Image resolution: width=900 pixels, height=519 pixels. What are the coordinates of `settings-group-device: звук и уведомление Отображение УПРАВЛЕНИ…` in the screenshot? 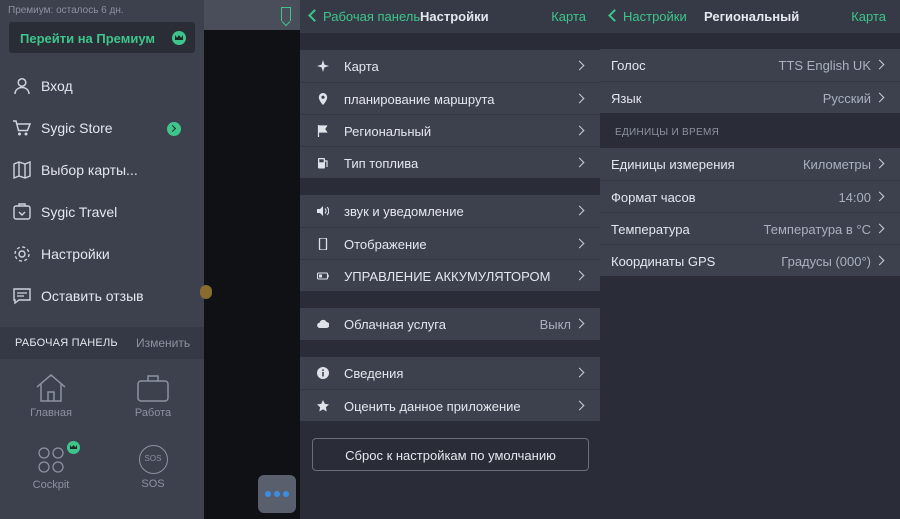 It's located at (450, 243).